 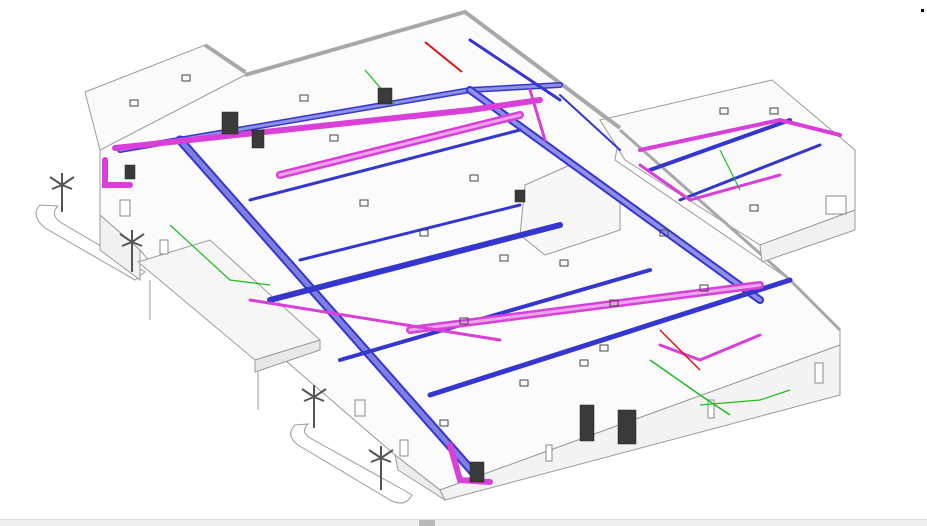 I want to click on view-corner-marker, so click(x=922, y=10).